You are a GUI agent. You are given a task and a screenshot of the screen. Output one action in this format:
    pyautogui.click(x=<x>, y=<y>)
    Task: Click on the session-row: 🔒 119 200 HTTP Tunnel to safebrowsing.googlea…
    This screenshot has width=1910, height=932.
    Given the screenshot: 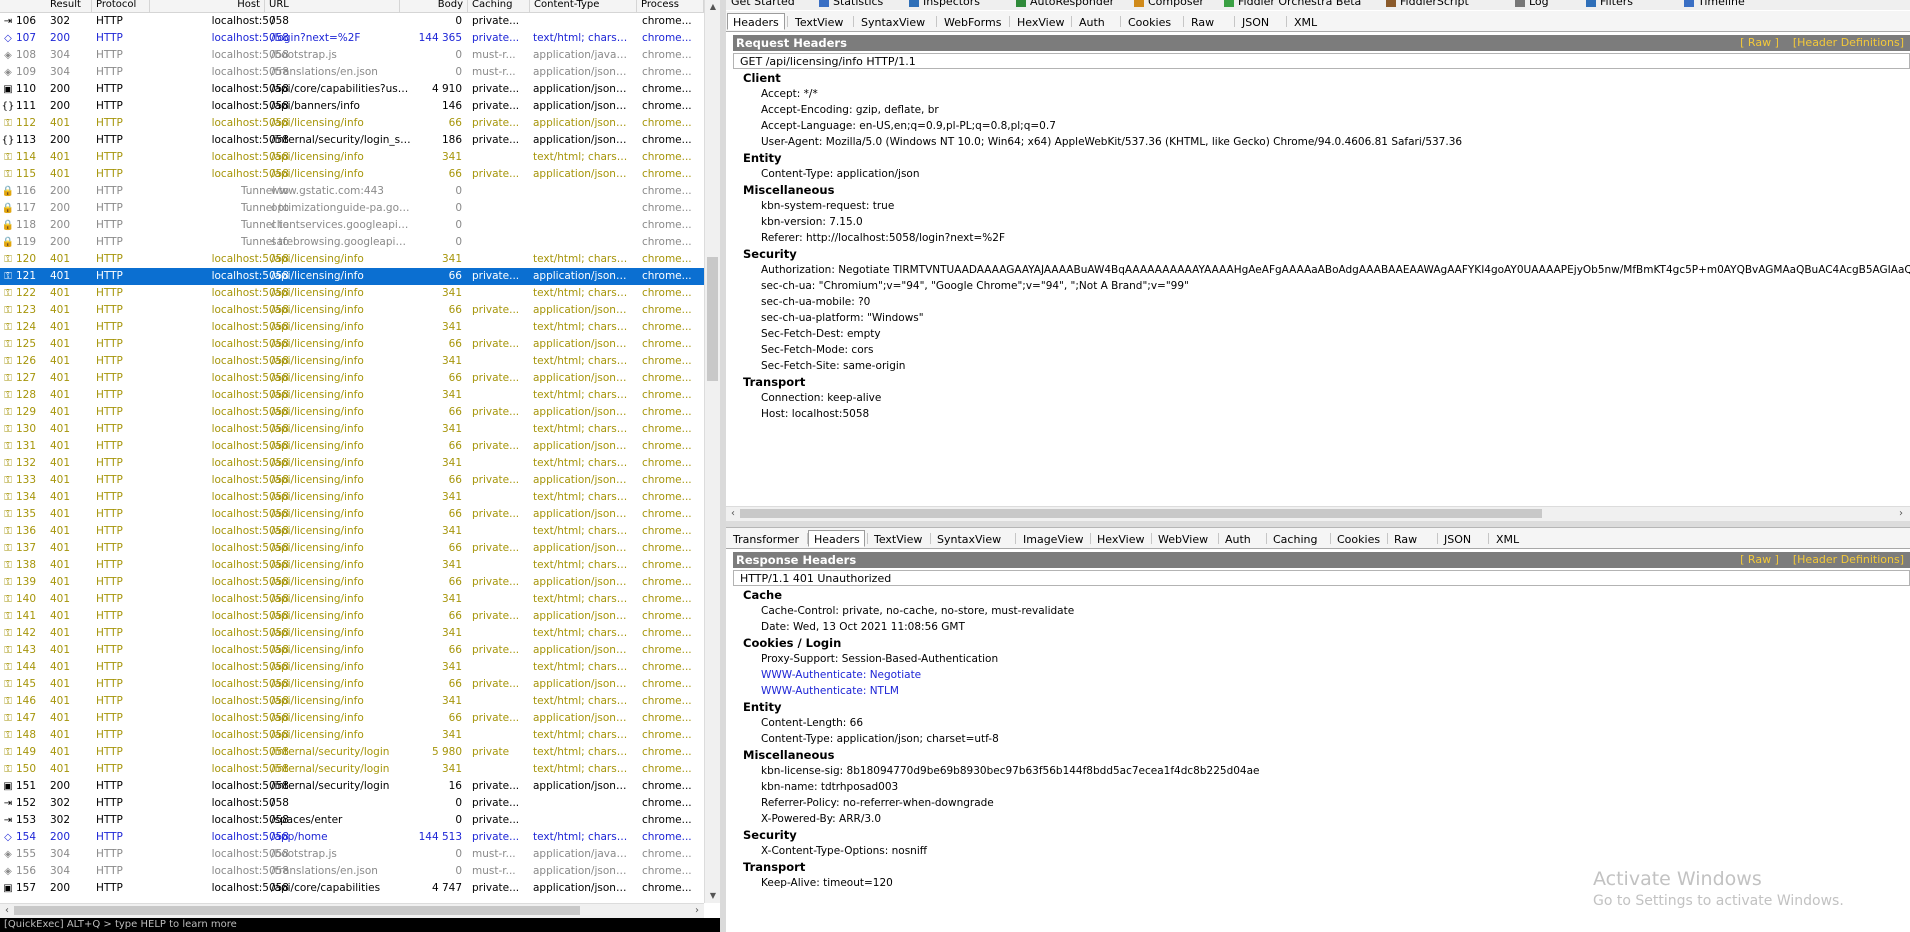 What is the action you would take?
    pyautogui.click(x=352, y=242)
    